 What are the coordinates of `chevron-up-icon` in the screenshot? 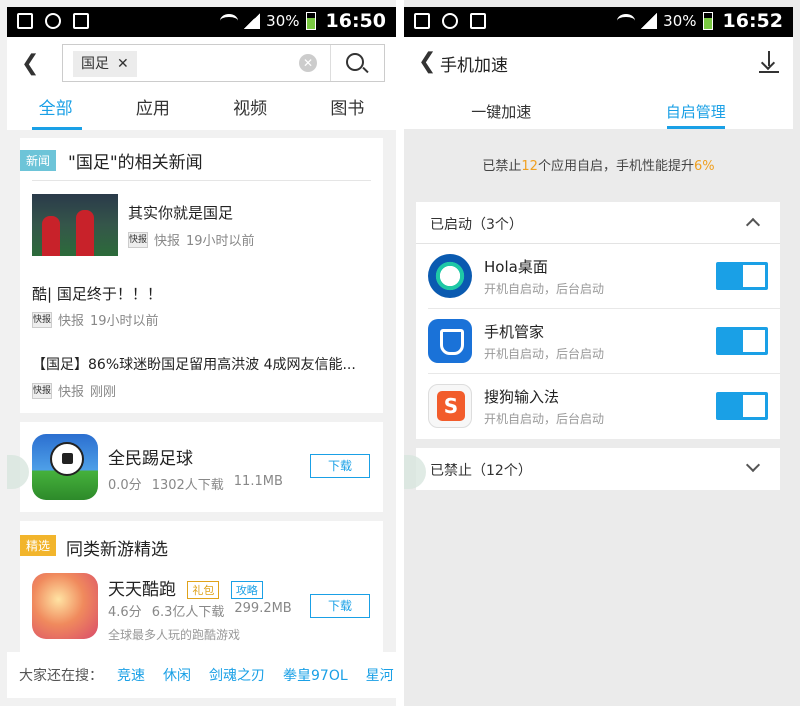 It's located at (753, 225).